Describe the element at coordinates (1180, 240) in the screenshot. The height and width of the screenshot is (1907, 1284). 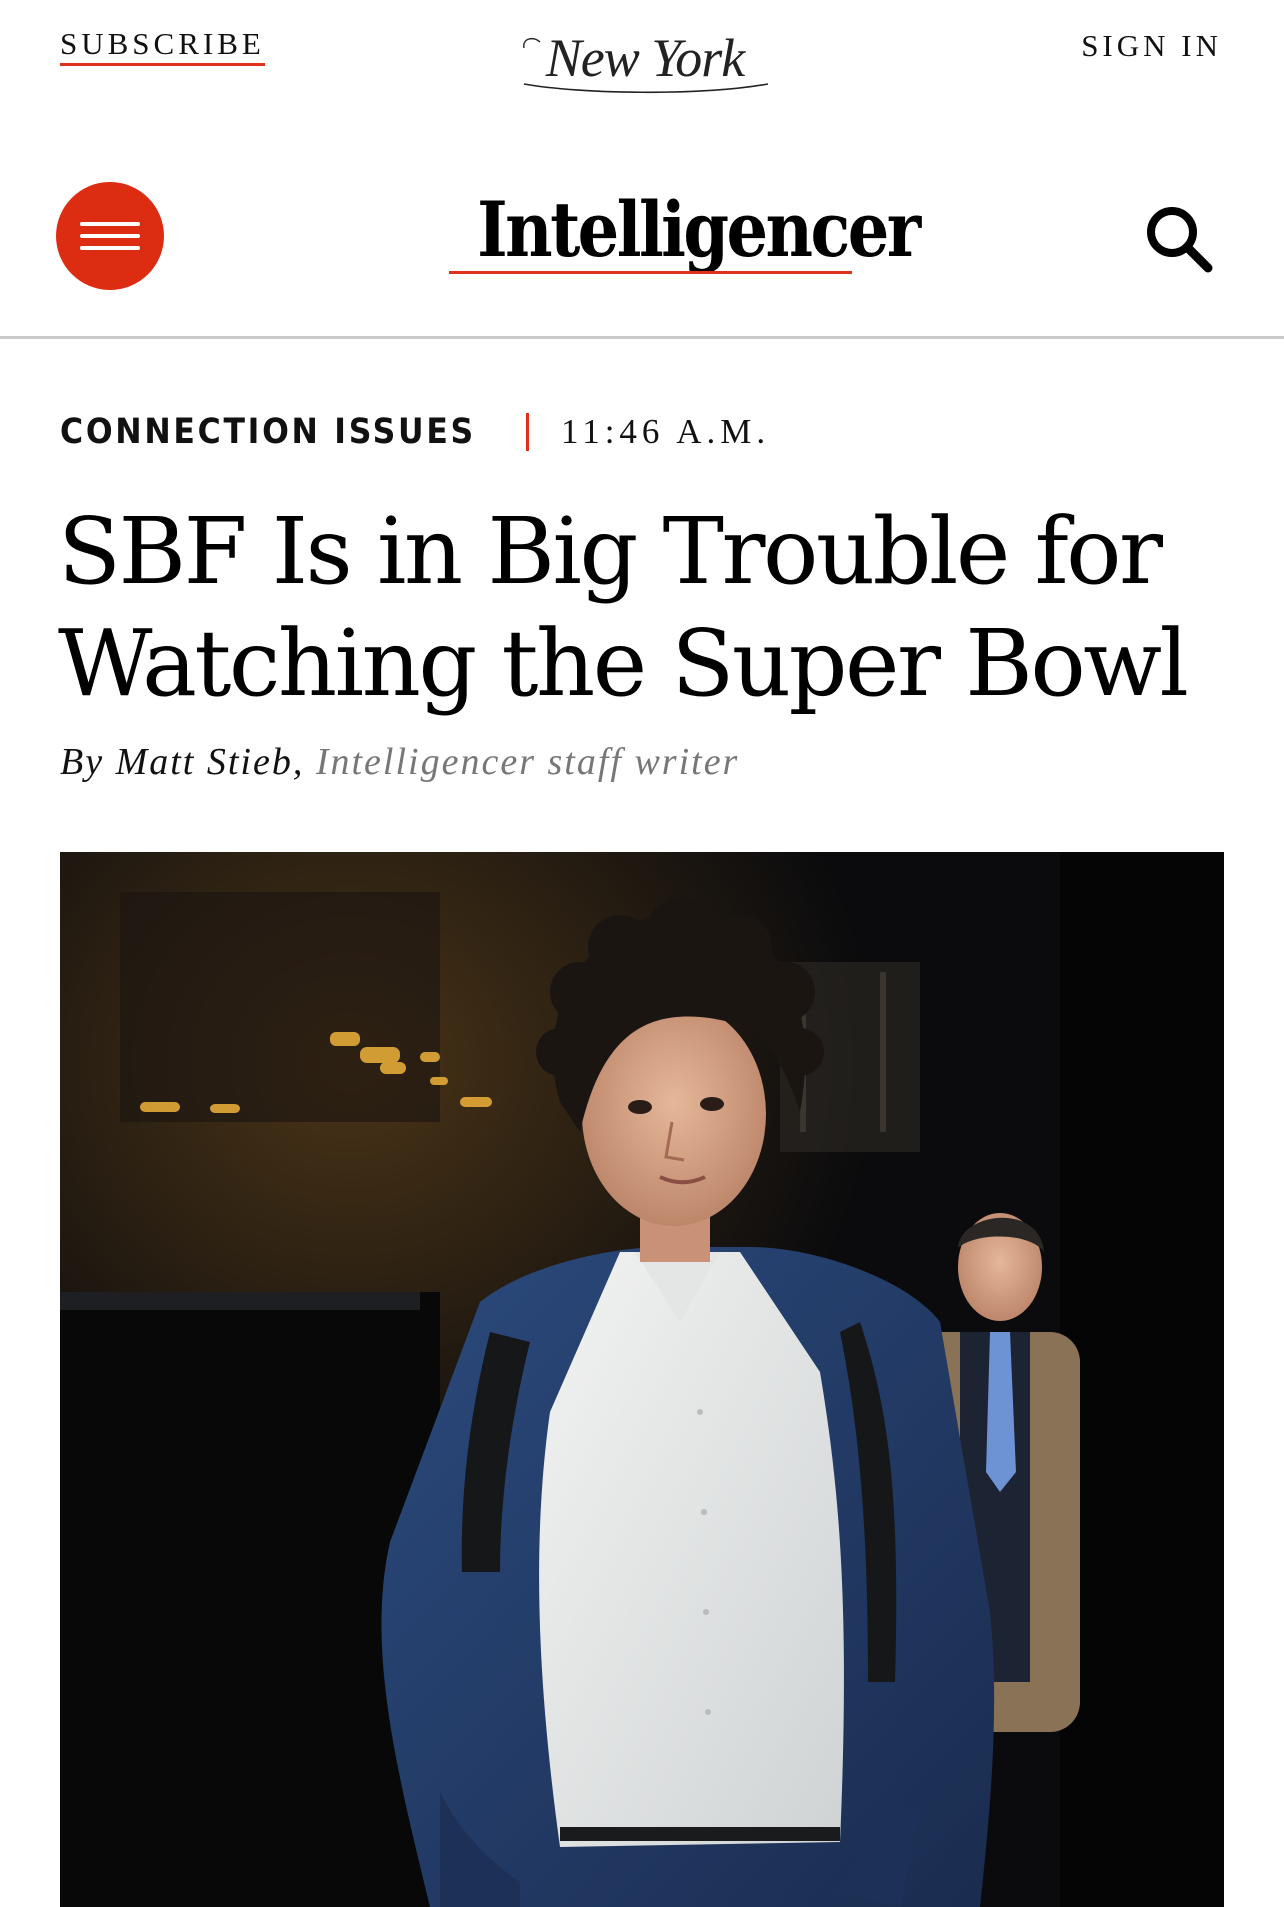
I see `search-icon` at that location.